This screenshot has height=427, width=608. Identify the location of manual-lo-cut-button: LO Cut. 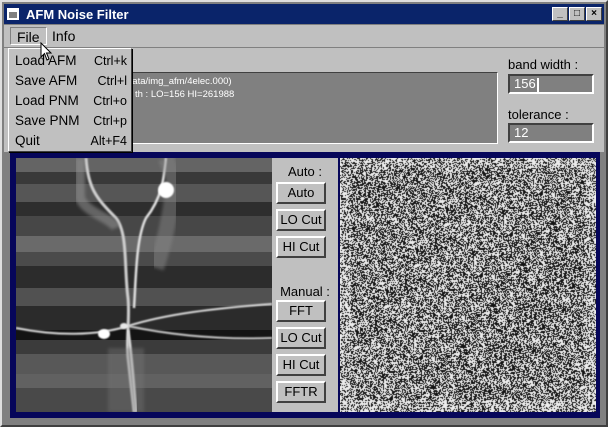
(301, 338).